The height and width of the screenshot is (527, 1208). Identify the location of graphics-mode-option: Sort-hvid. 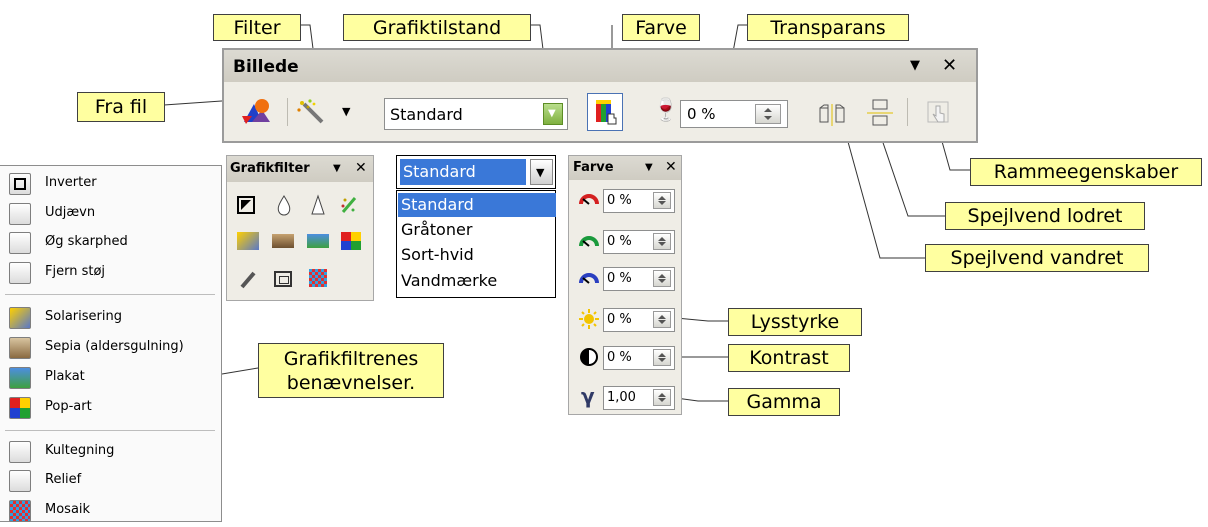
(477, 255).